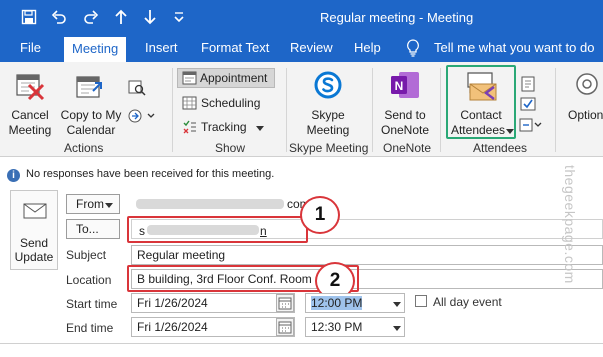 Image resolution: width=603 pixels, height=357 pixels. What do you see at coordinates (407, 148) in the screenshot?
I see `group-label-onenote: OneNote` at bounding box center [407, 148].